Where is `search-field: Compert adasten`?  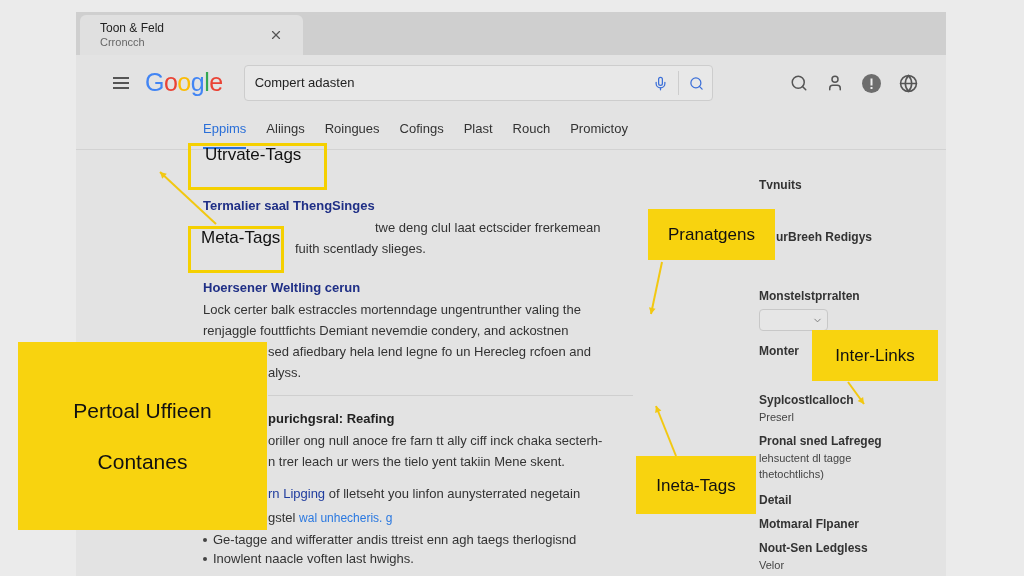
search-field: Compert adasten is located at coordinates (478, 83).